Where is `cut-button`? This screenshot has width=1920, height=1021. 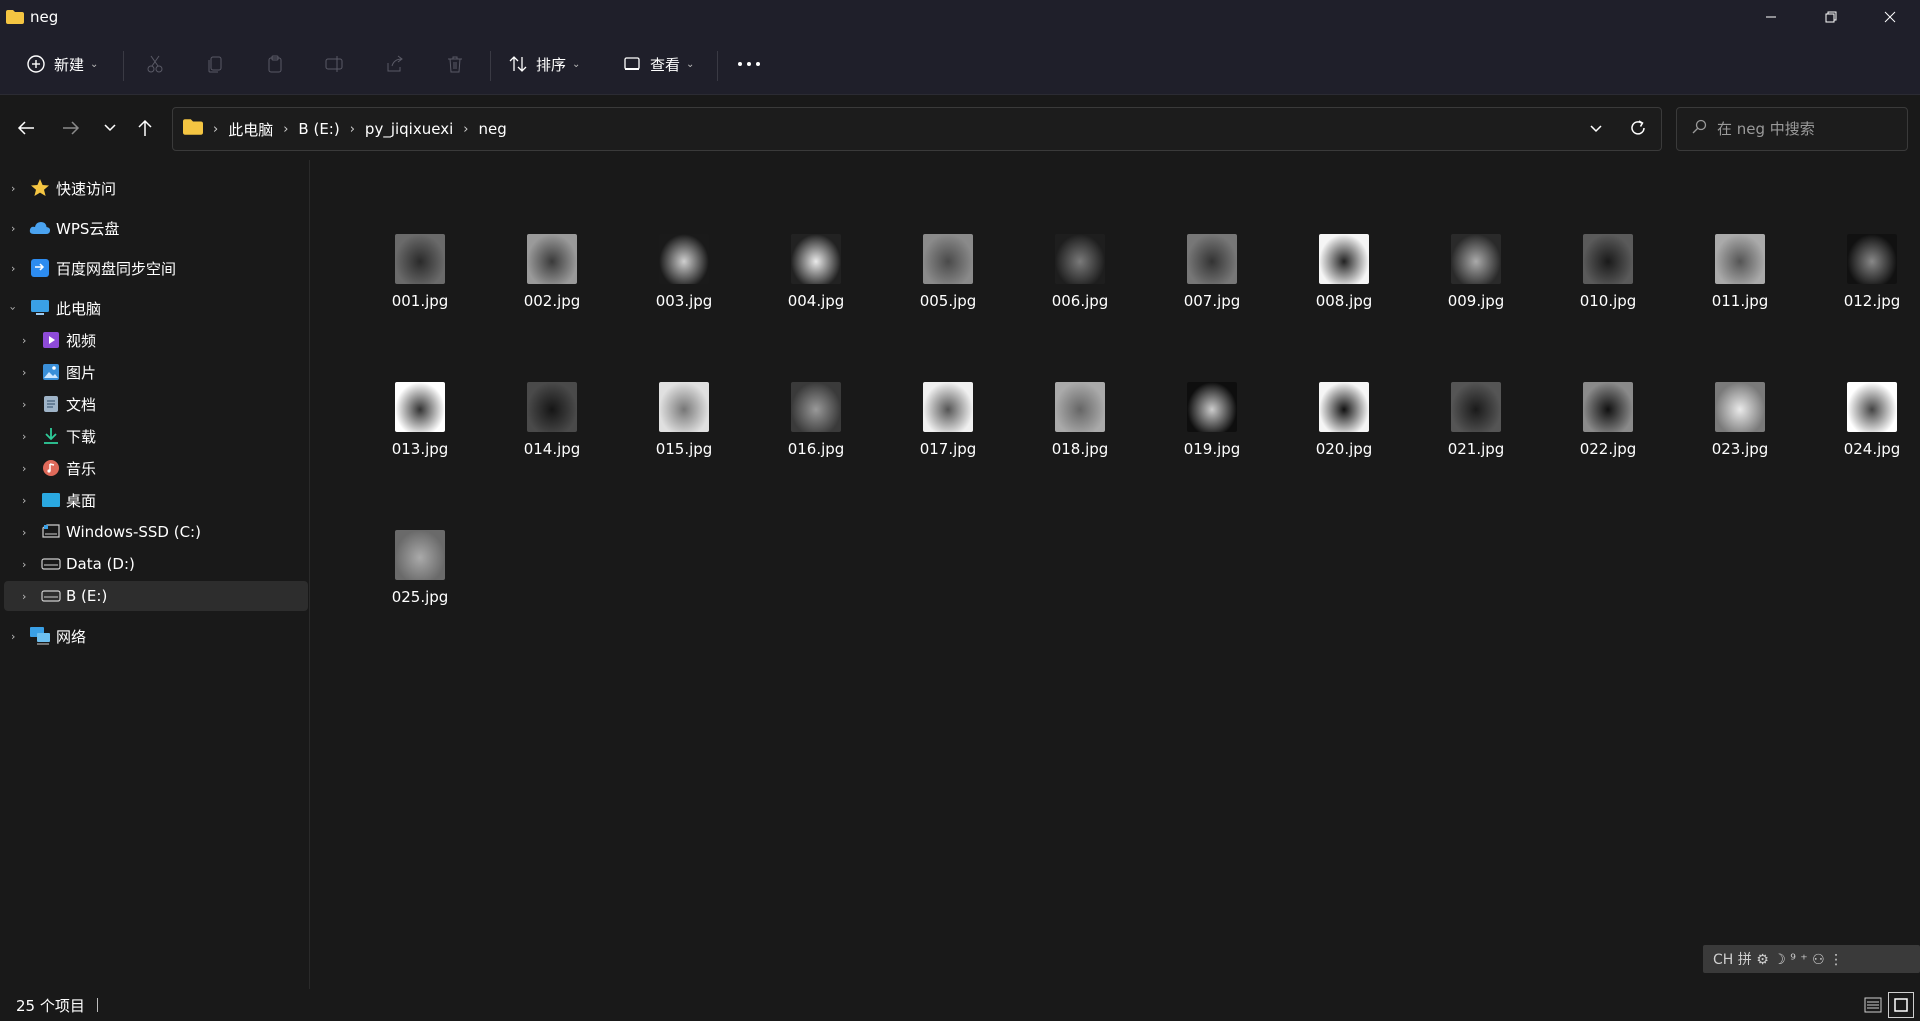
cut-button is located at coordinates (155, 64).